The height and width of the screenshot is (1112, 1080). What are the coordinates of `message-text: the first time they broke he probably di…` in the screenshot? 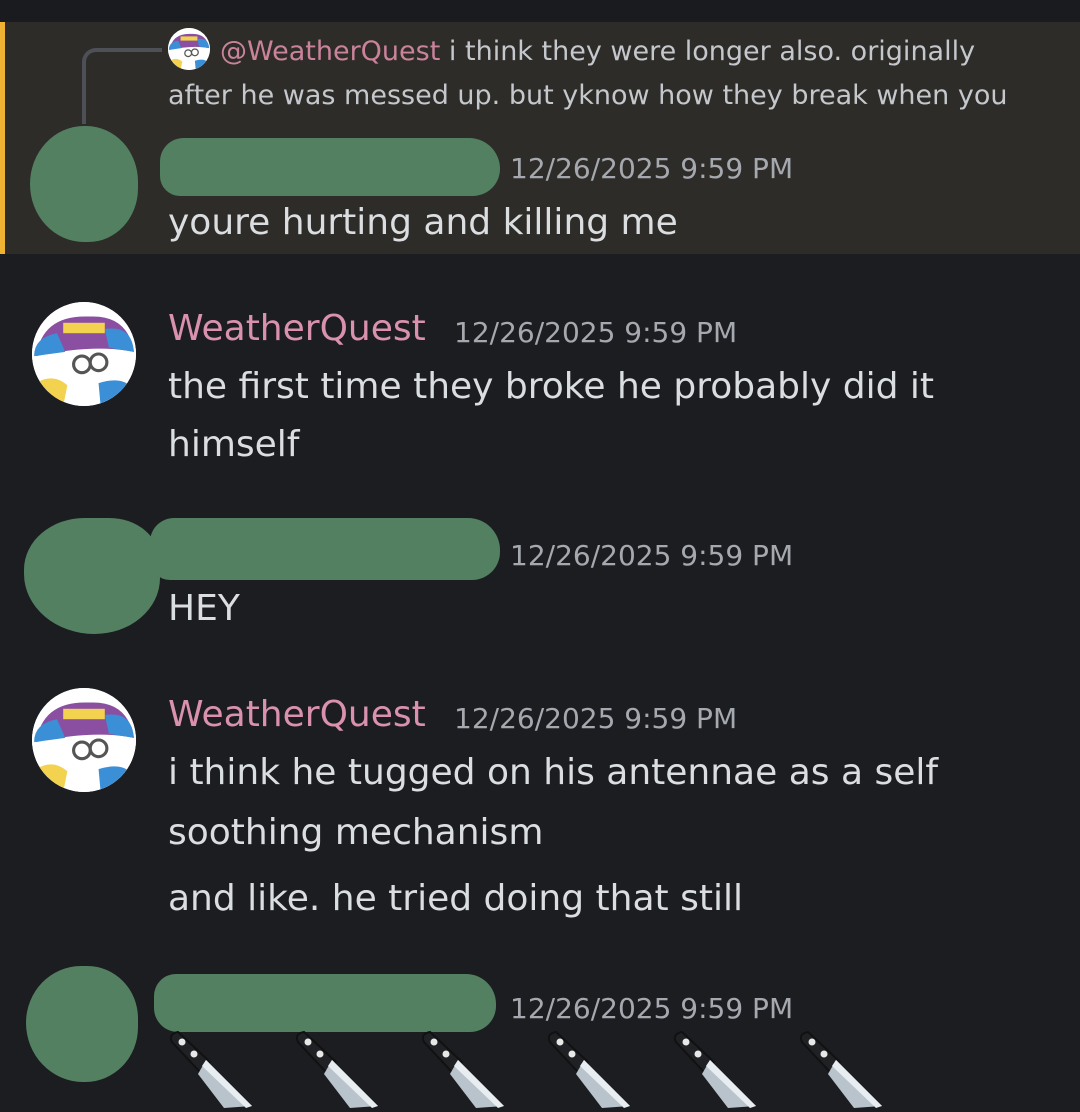 It's located at (551, 386).